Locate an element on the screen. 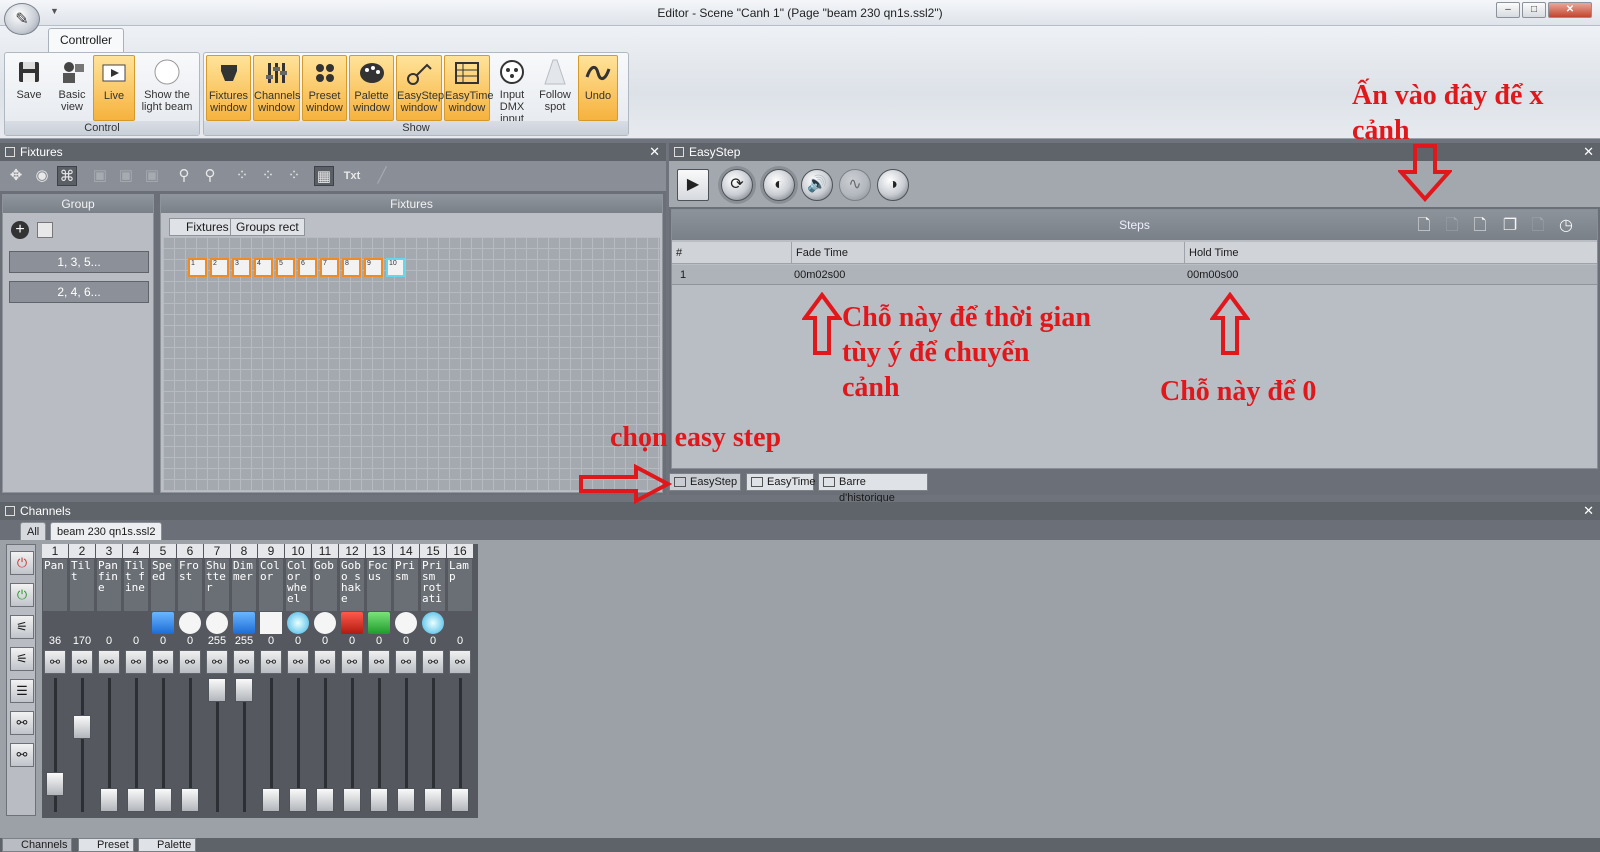  fixture-cell: 2 is located at coordinates (219, 267).